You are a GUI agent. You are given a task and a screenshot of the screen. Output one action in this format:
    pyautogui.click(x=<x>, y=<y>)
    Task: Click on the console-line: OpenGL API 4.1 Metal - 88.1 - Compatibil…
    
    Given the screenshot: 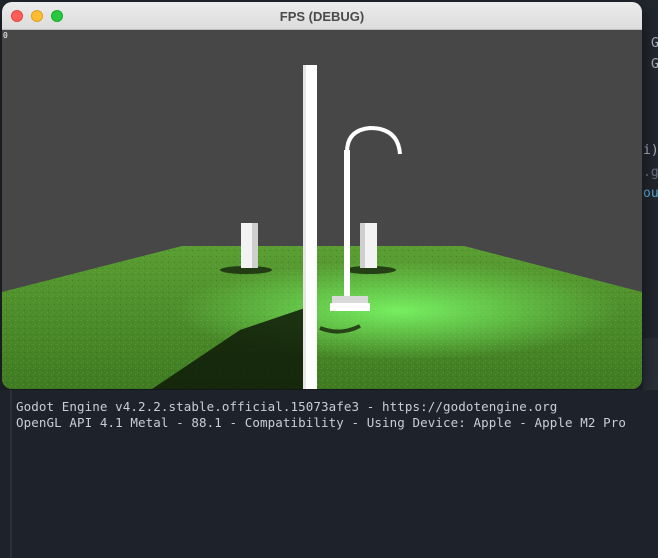 What is the action you would take?
    pyautogui.click(x=321, y=422)
    